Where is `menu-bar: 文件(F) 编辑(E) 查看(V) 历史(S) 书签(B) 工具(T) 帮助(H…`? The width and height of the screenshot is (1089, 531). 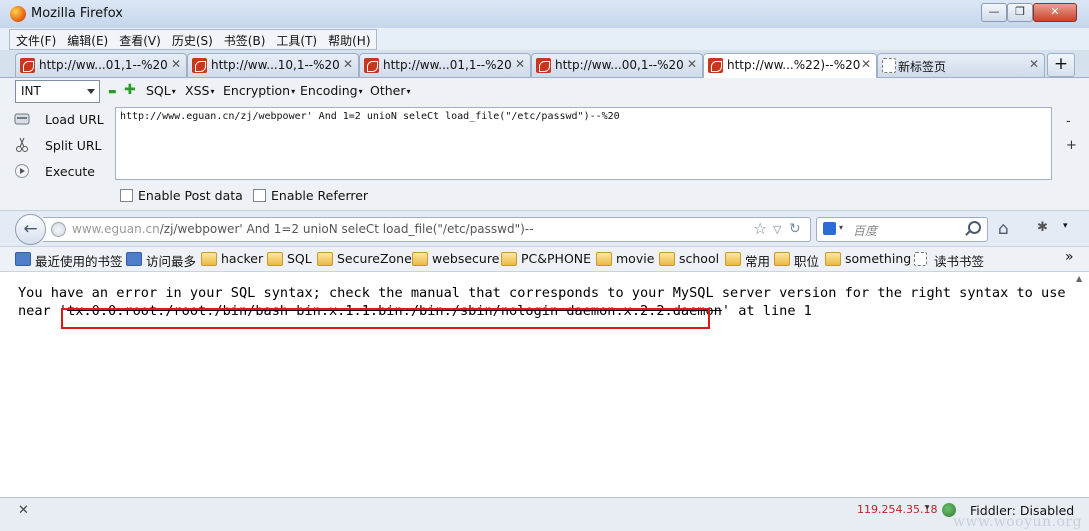
menu-bar: 文件(F) 编辑(E) 查看(V) 历史(S) 书签(B) 工具(T) 帮助(H… is located at coordinates (544, 39).